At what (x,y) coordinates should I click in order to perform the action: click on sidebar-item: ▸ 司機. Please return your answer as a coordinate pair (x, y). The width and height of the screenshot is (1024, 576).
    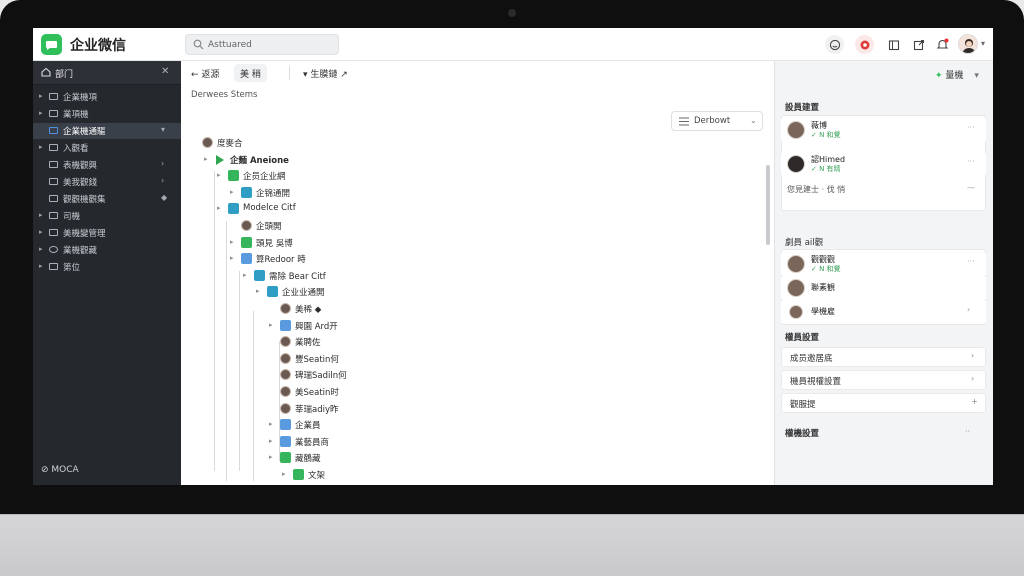
    Looking at the image, I should click on (107, 216).